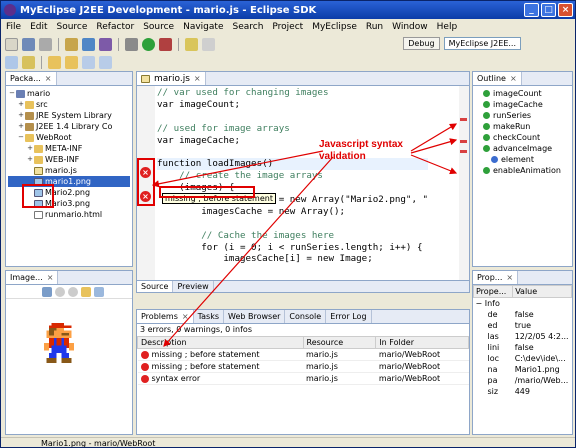 The image size is (576, 448). Describe the element at coordinates (292, 129) in the screenshot. I see `code-line: // used for image arrays` at that location.